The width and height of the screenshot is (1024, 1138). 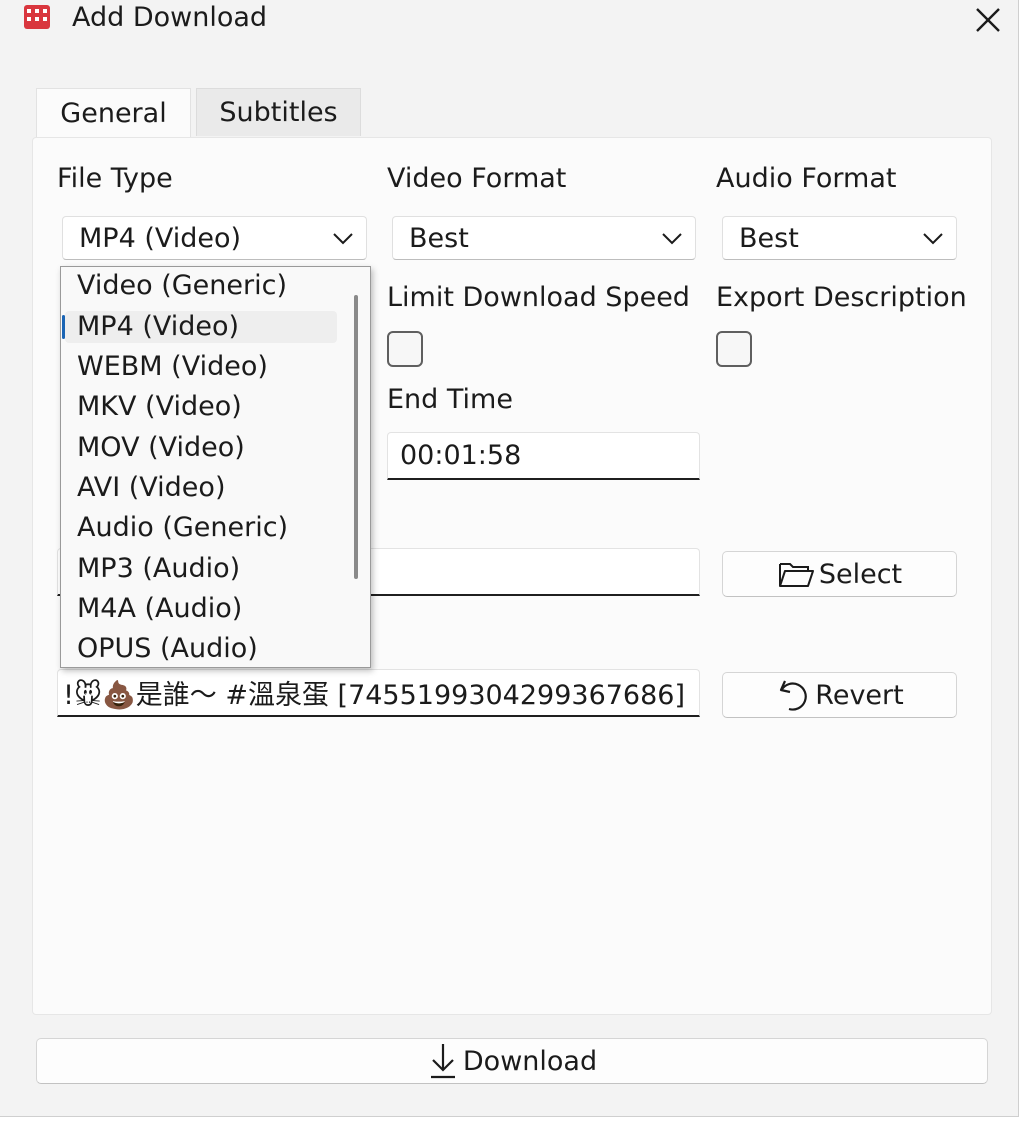 What do you see at coordinates (734, 349) in the screenshot?
I see `export-description-checkbox` at bounding box center [734, 349].